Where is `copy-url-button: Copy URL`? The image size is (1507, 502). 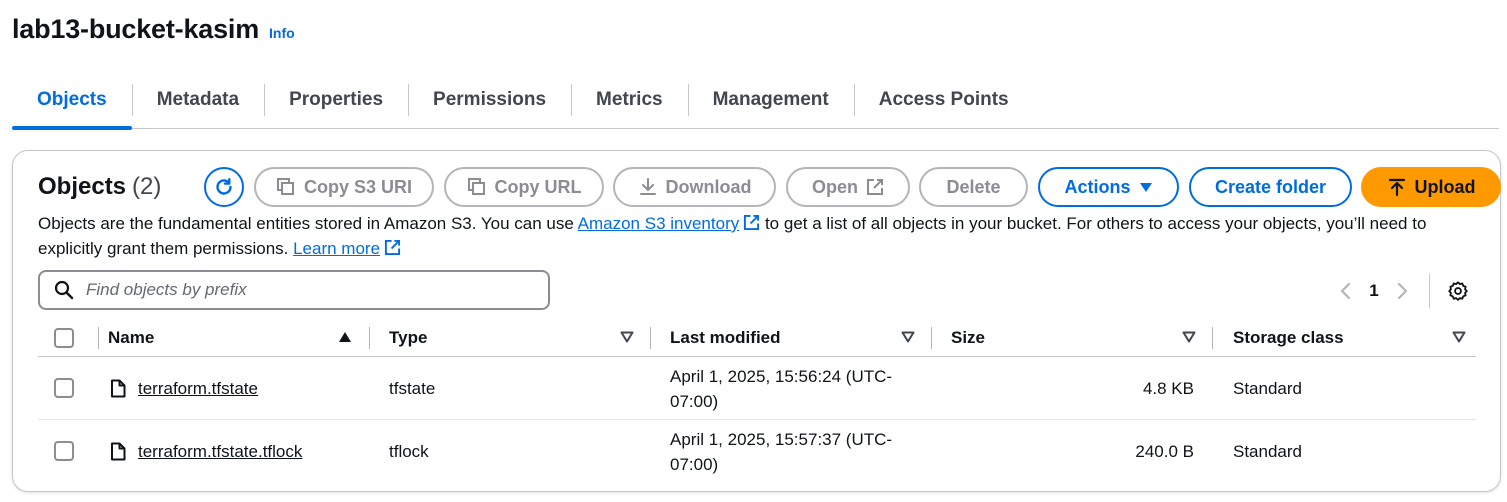 copy-url-button: Copy URL is located at coordinates (524, 187).